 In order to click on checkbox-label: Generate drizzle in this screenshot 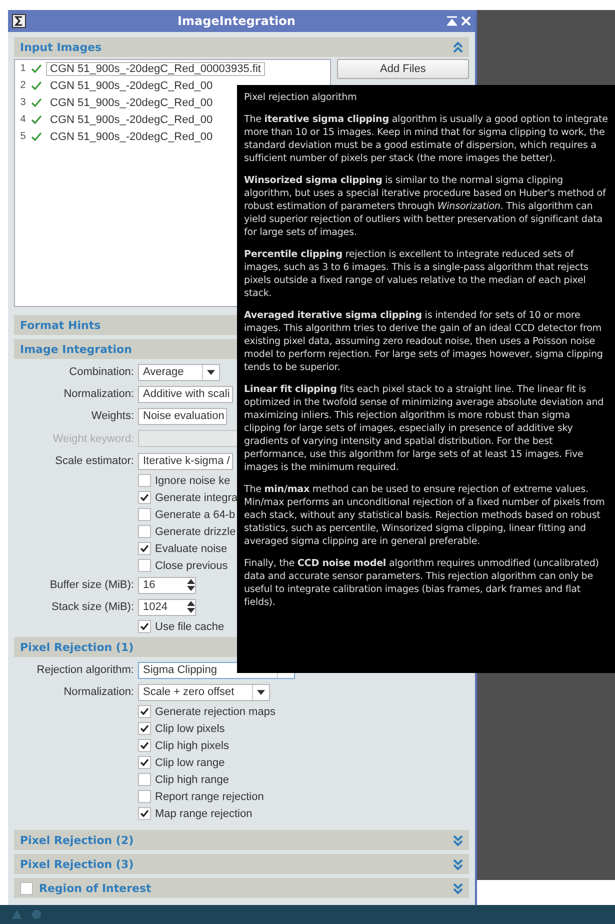, I will do `click(195, 532)`.